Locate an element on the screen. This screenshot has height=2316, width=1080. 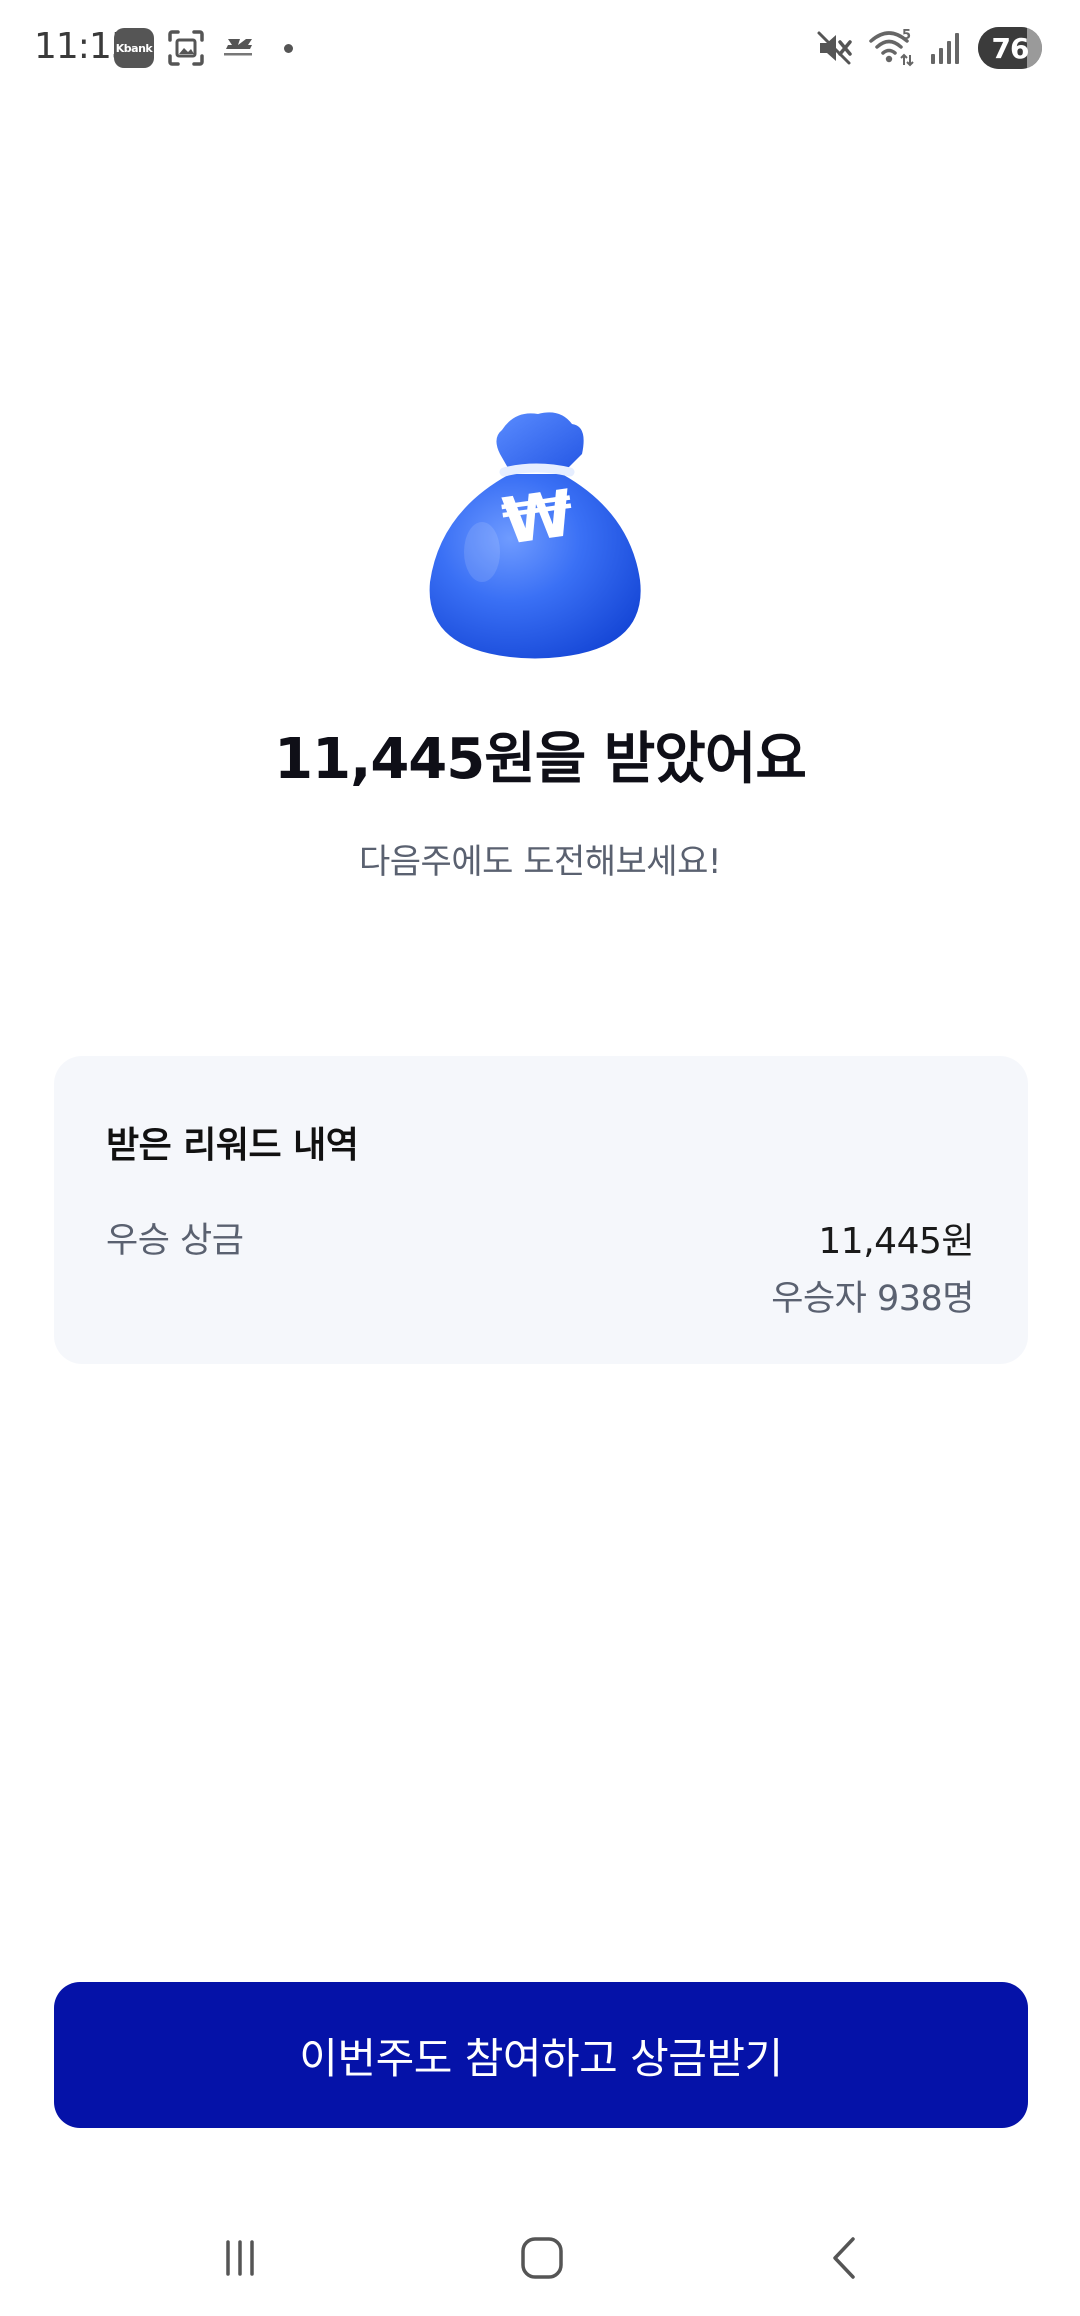
new-balance-icon is located at coordinates (238, 47).